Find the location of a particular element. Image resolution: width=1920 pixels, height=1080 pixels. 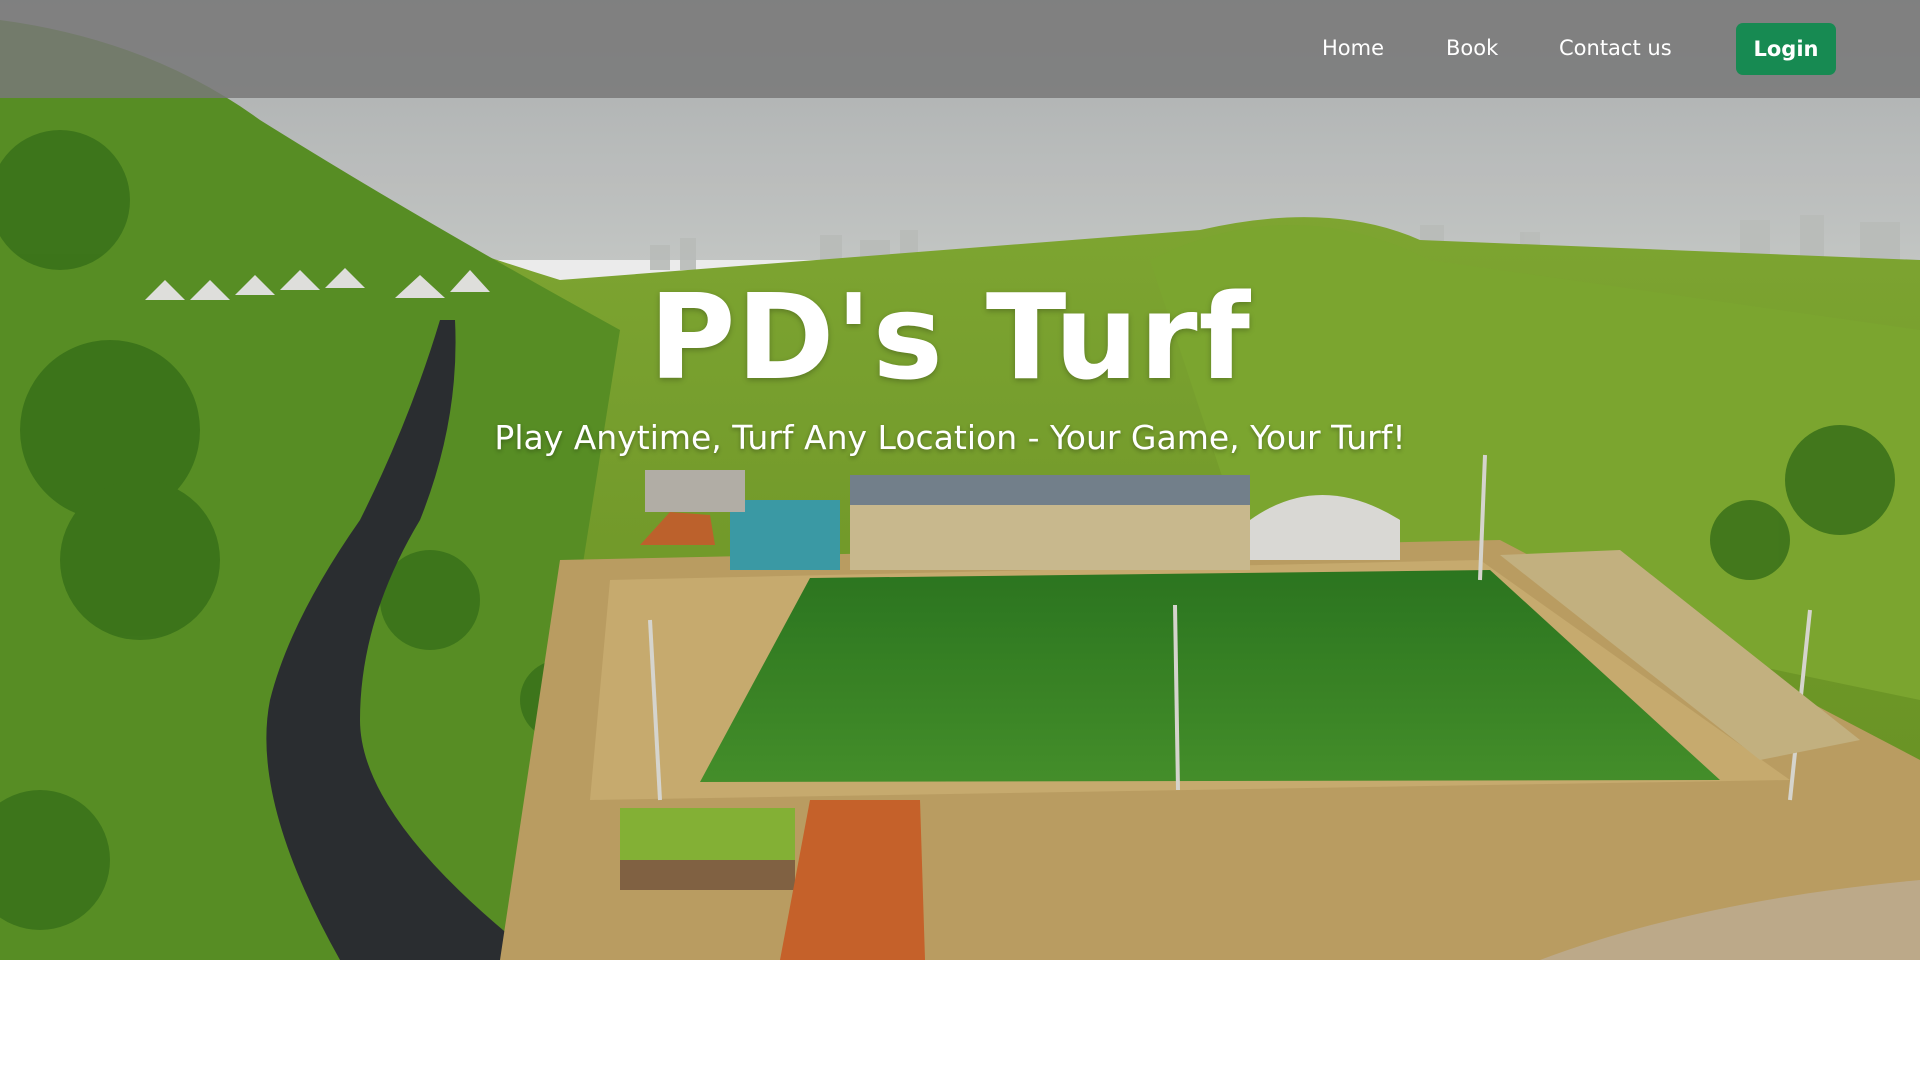

hero-title: PD's Turf is located at coordinates (950, 337).